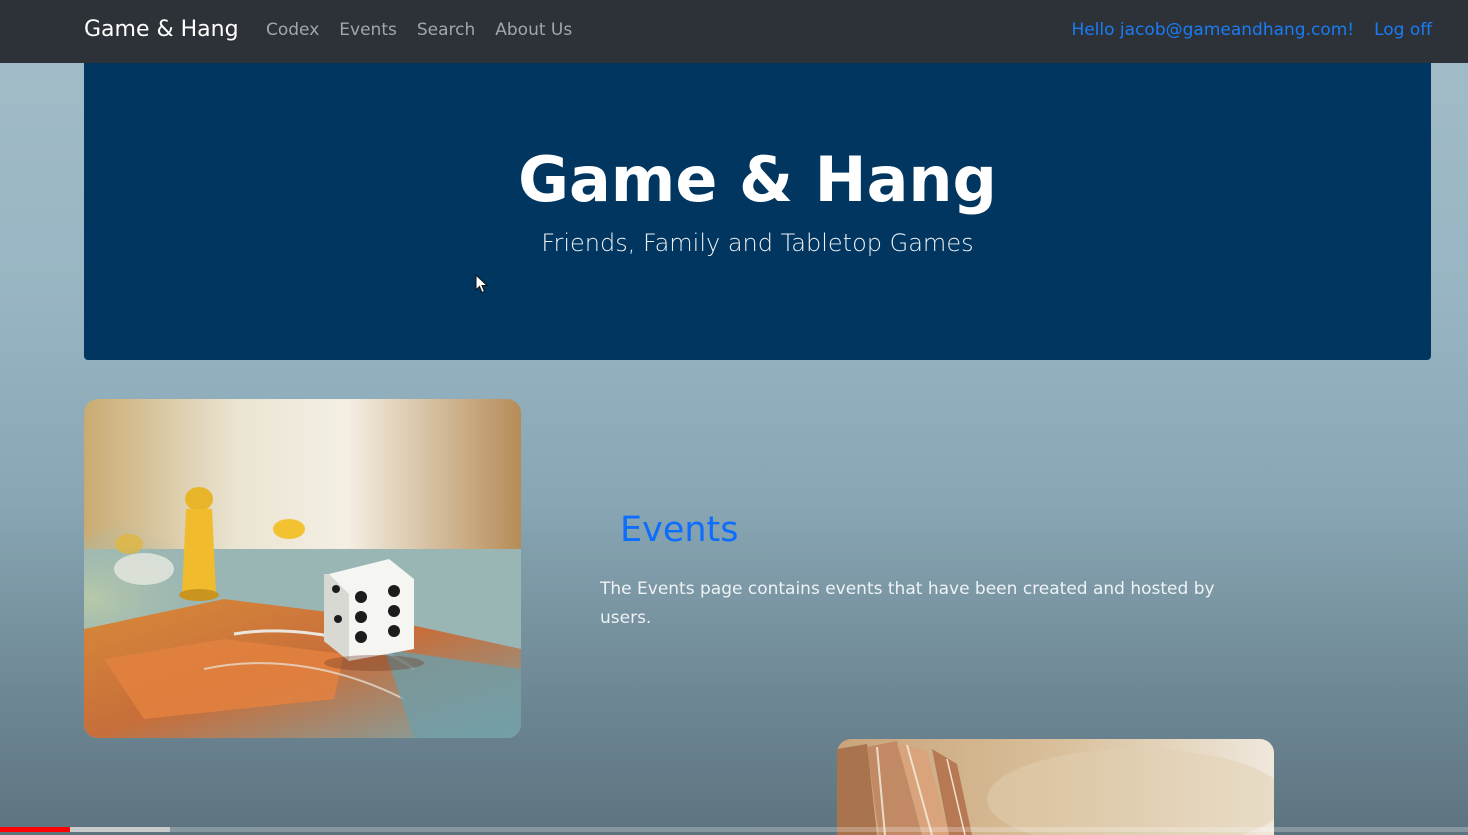 The width and height of the screenshot is (1468, 835). What do you see at coordinates (757, 179) in the screenshot?
I see `hero-title: Game & Hang` at bounding box center [757, 179].